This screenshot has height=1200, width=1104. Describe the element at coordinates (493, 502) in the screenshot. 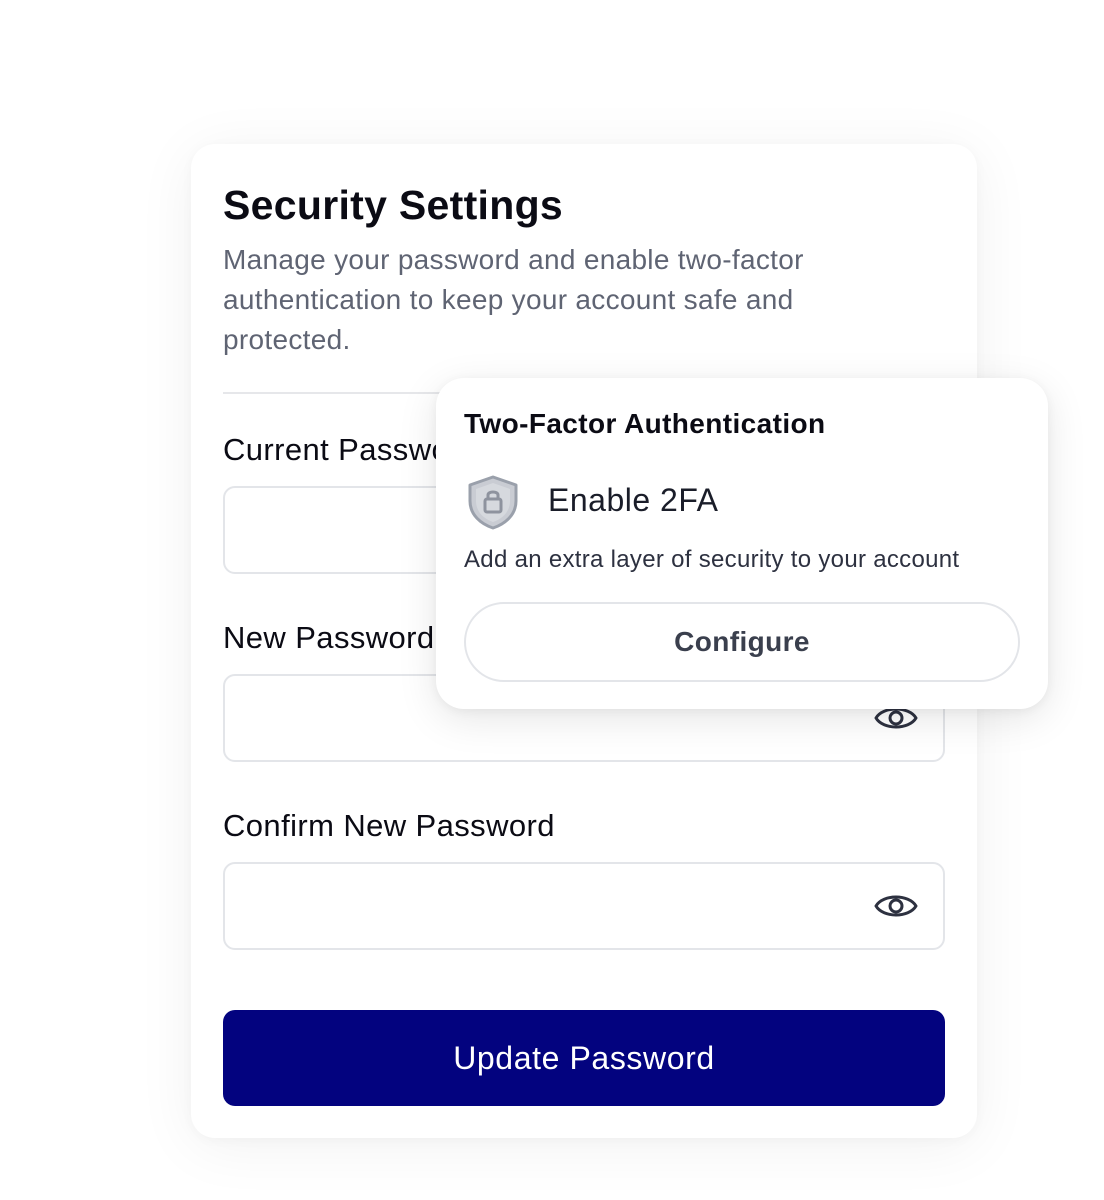

I see `shield-lock-icon` at that location.